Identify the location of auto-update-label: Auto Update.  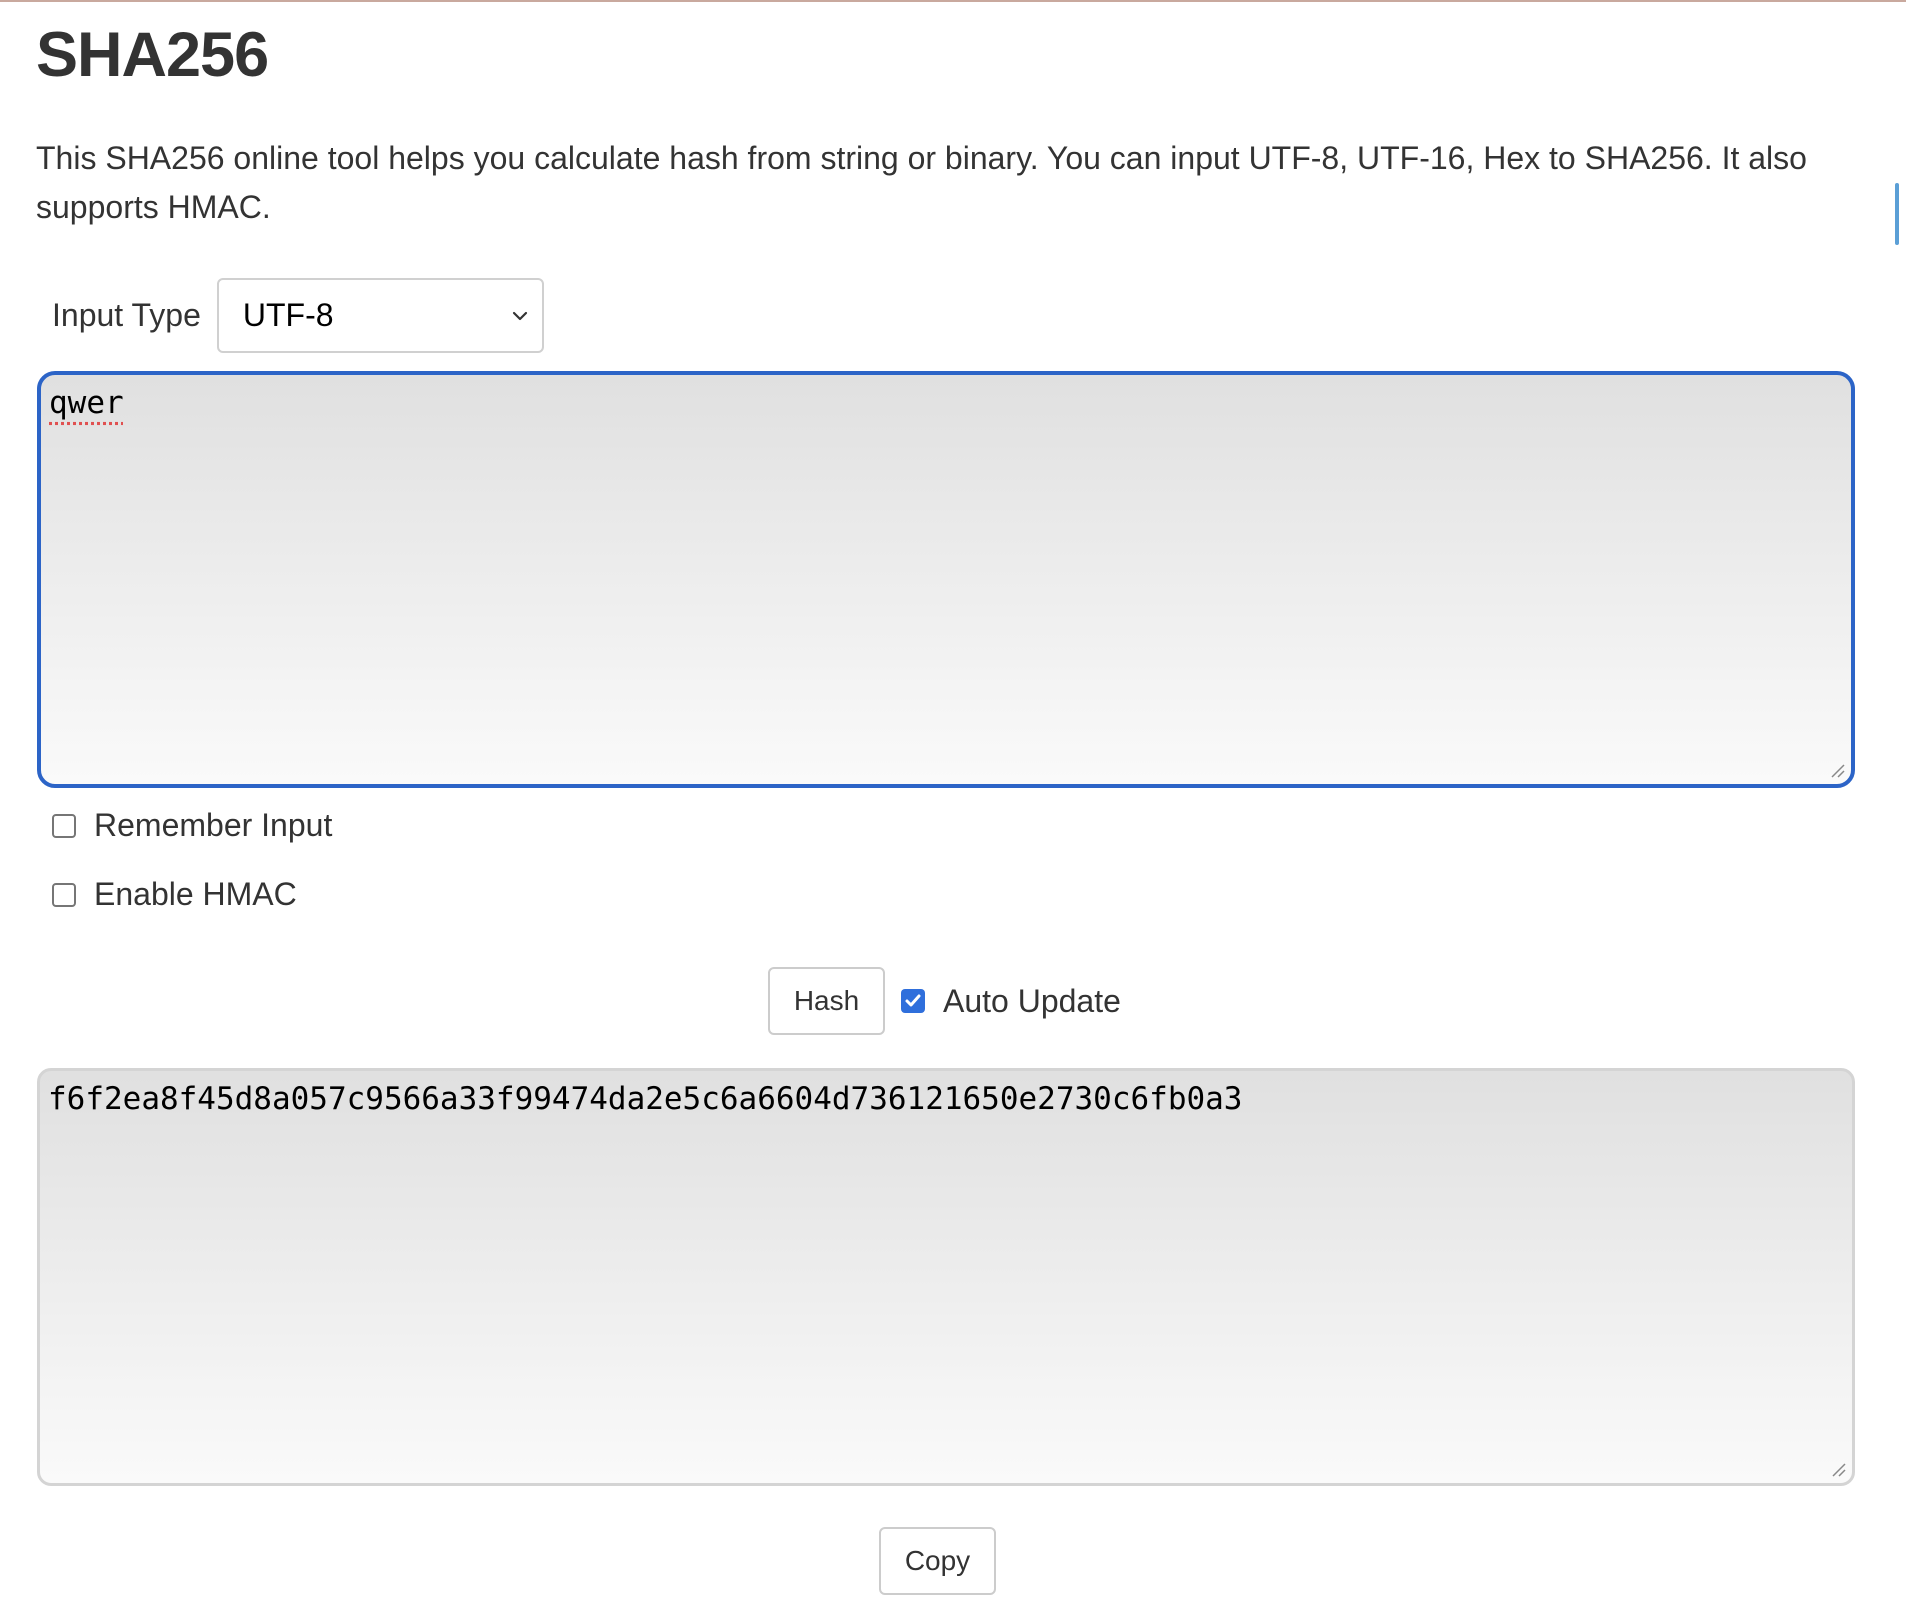
(1032, 1000).